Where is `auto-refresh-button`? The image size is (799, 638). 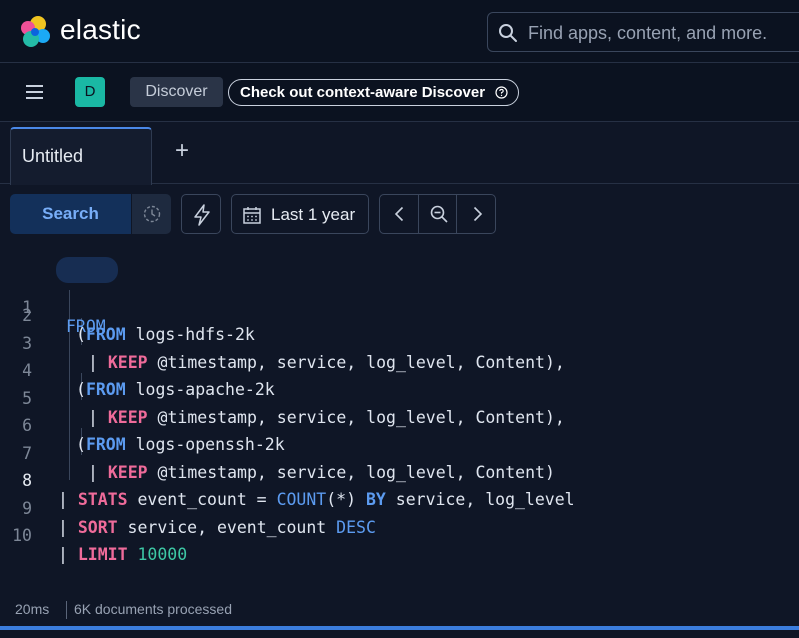 auto-refresh-button is located at coordinates (151, 214).